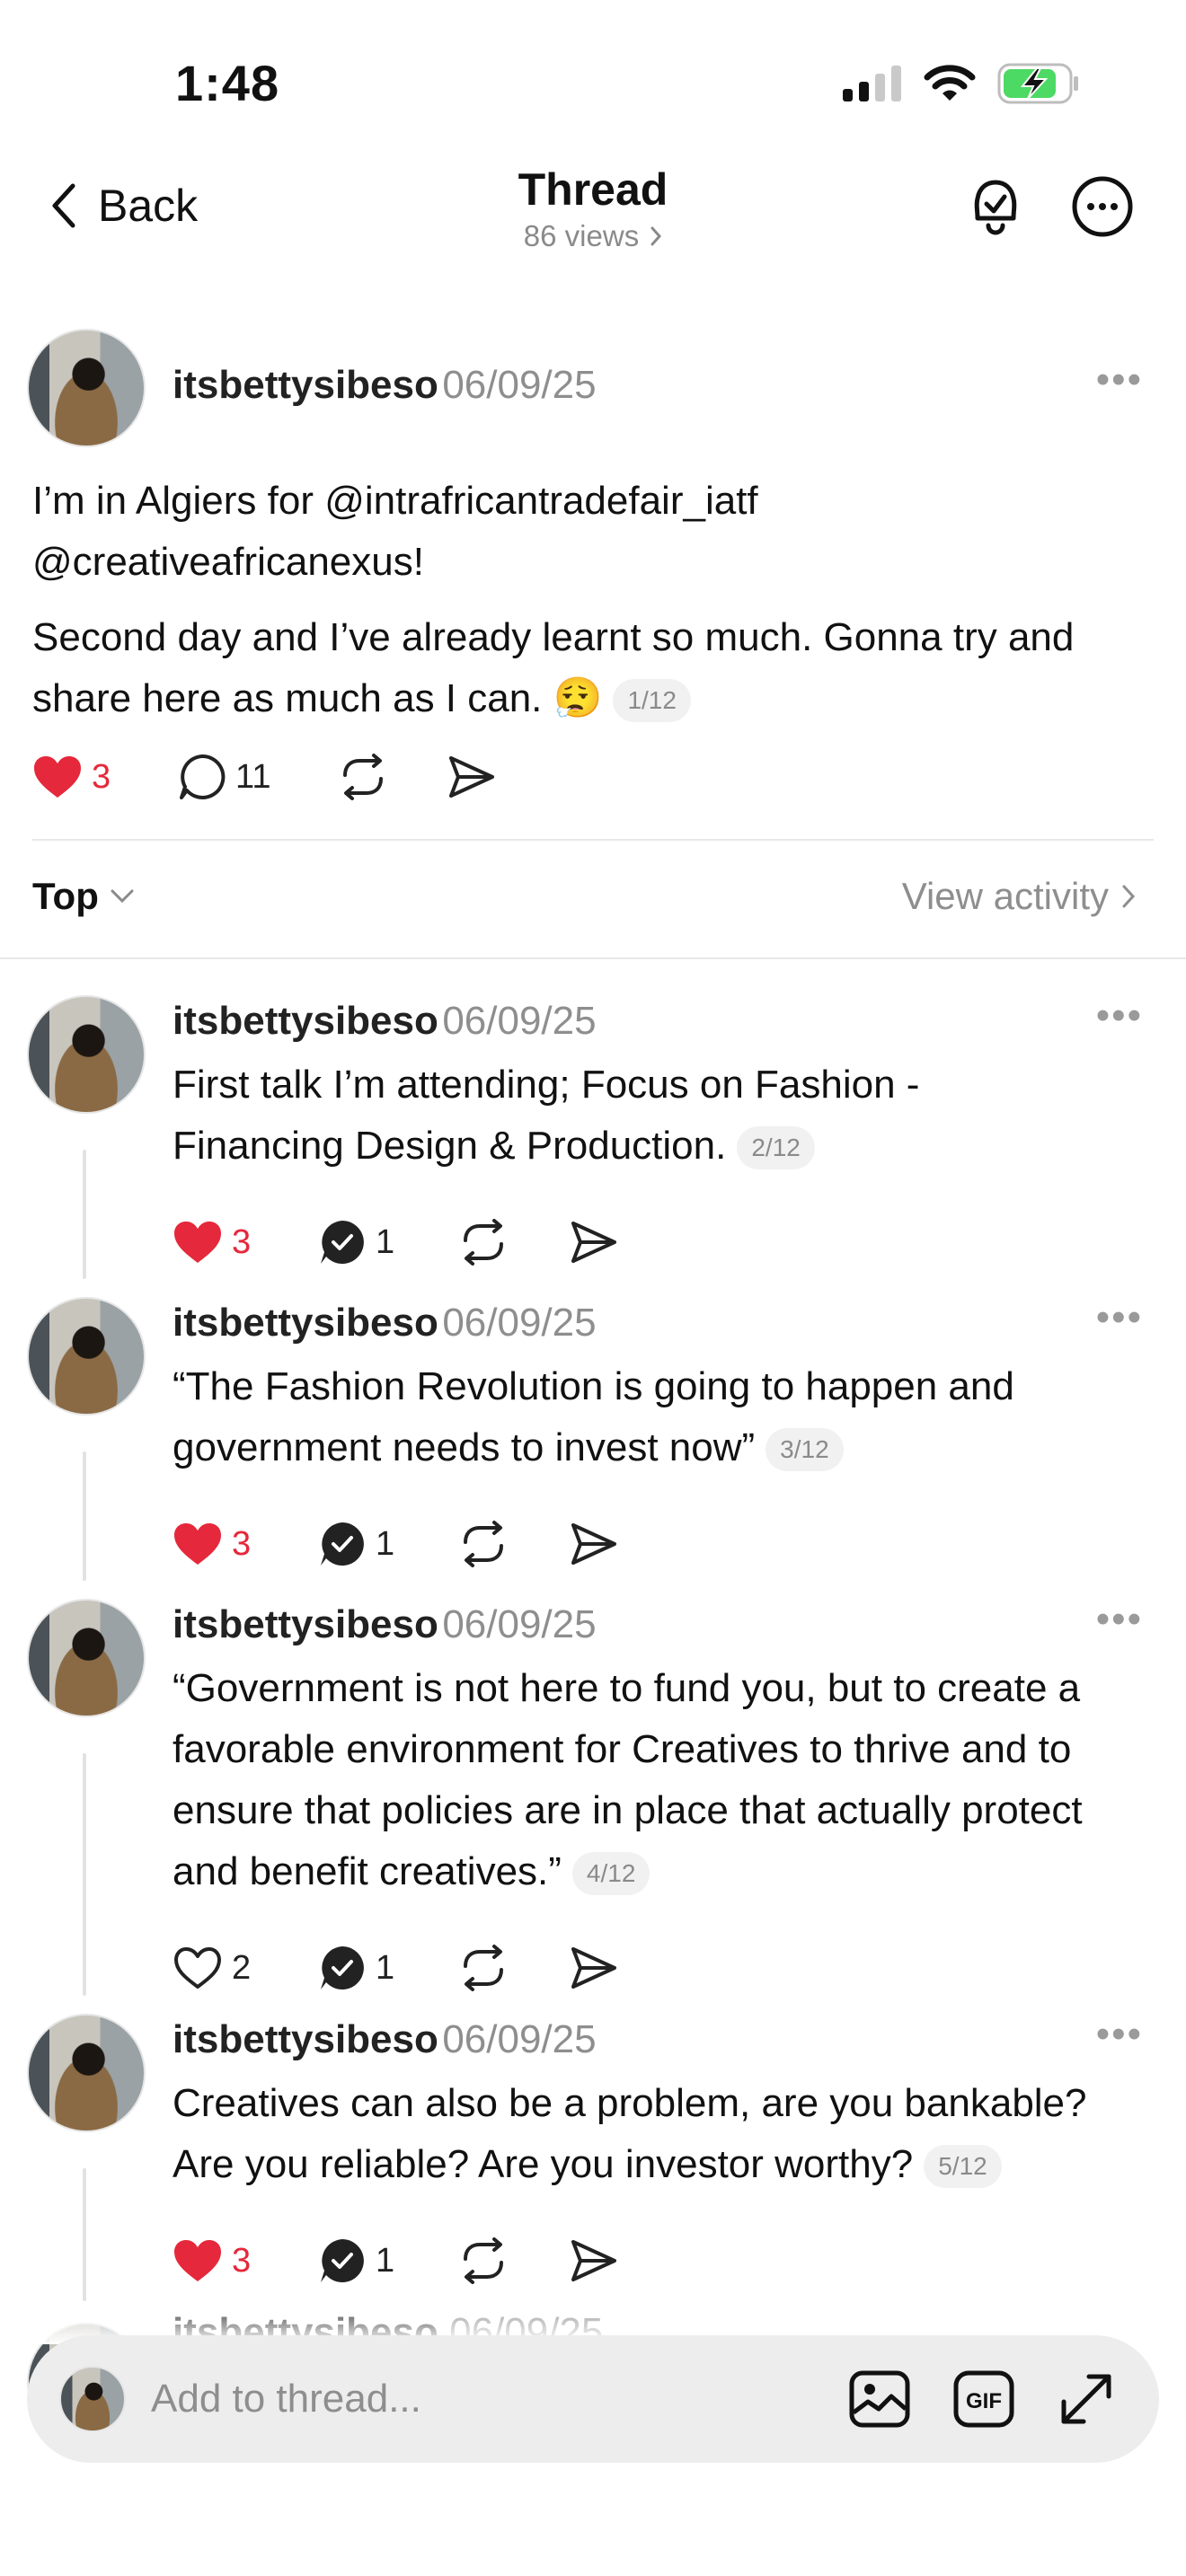 The height and width of the screenshot is (2576, 1186). I want to click on post-meta: itsbettysibeso 06/09/25, so click(385, 385).